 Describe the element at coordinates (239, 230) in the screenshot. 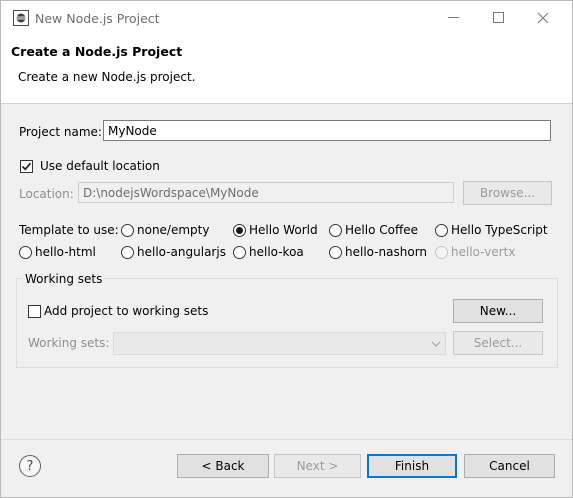

I see `radio-selected-icon` at that location.